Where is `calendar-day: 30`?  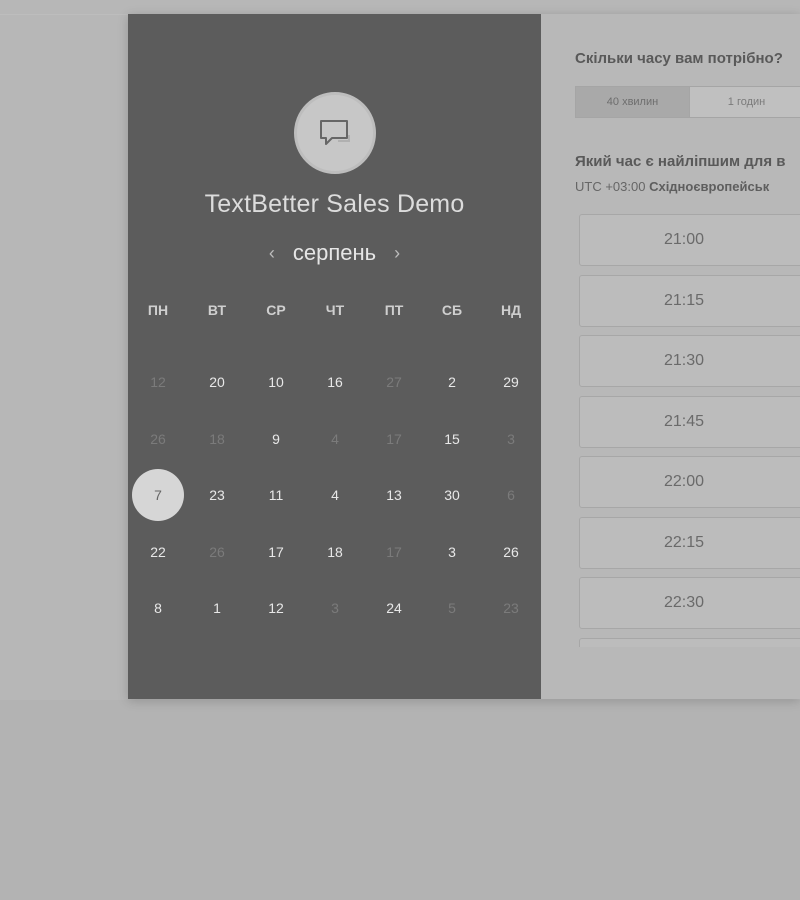
calendar-day: 30 is located at coordinates (452, 495).